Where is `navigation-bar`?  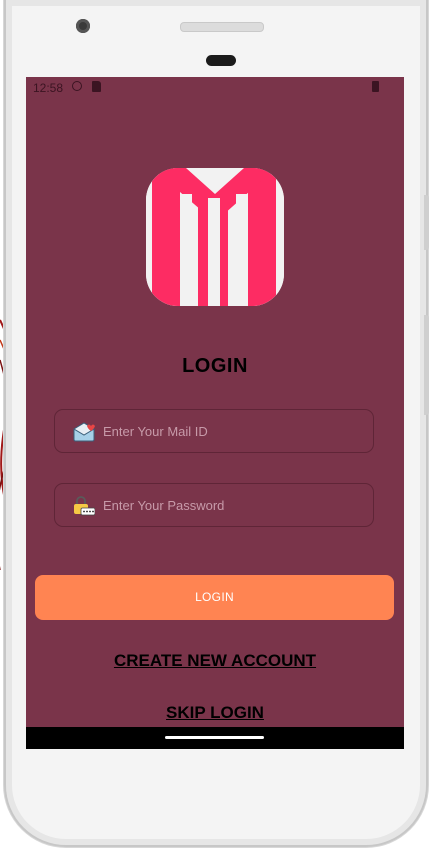 navigation-bar is located at coordinates (215, 738).